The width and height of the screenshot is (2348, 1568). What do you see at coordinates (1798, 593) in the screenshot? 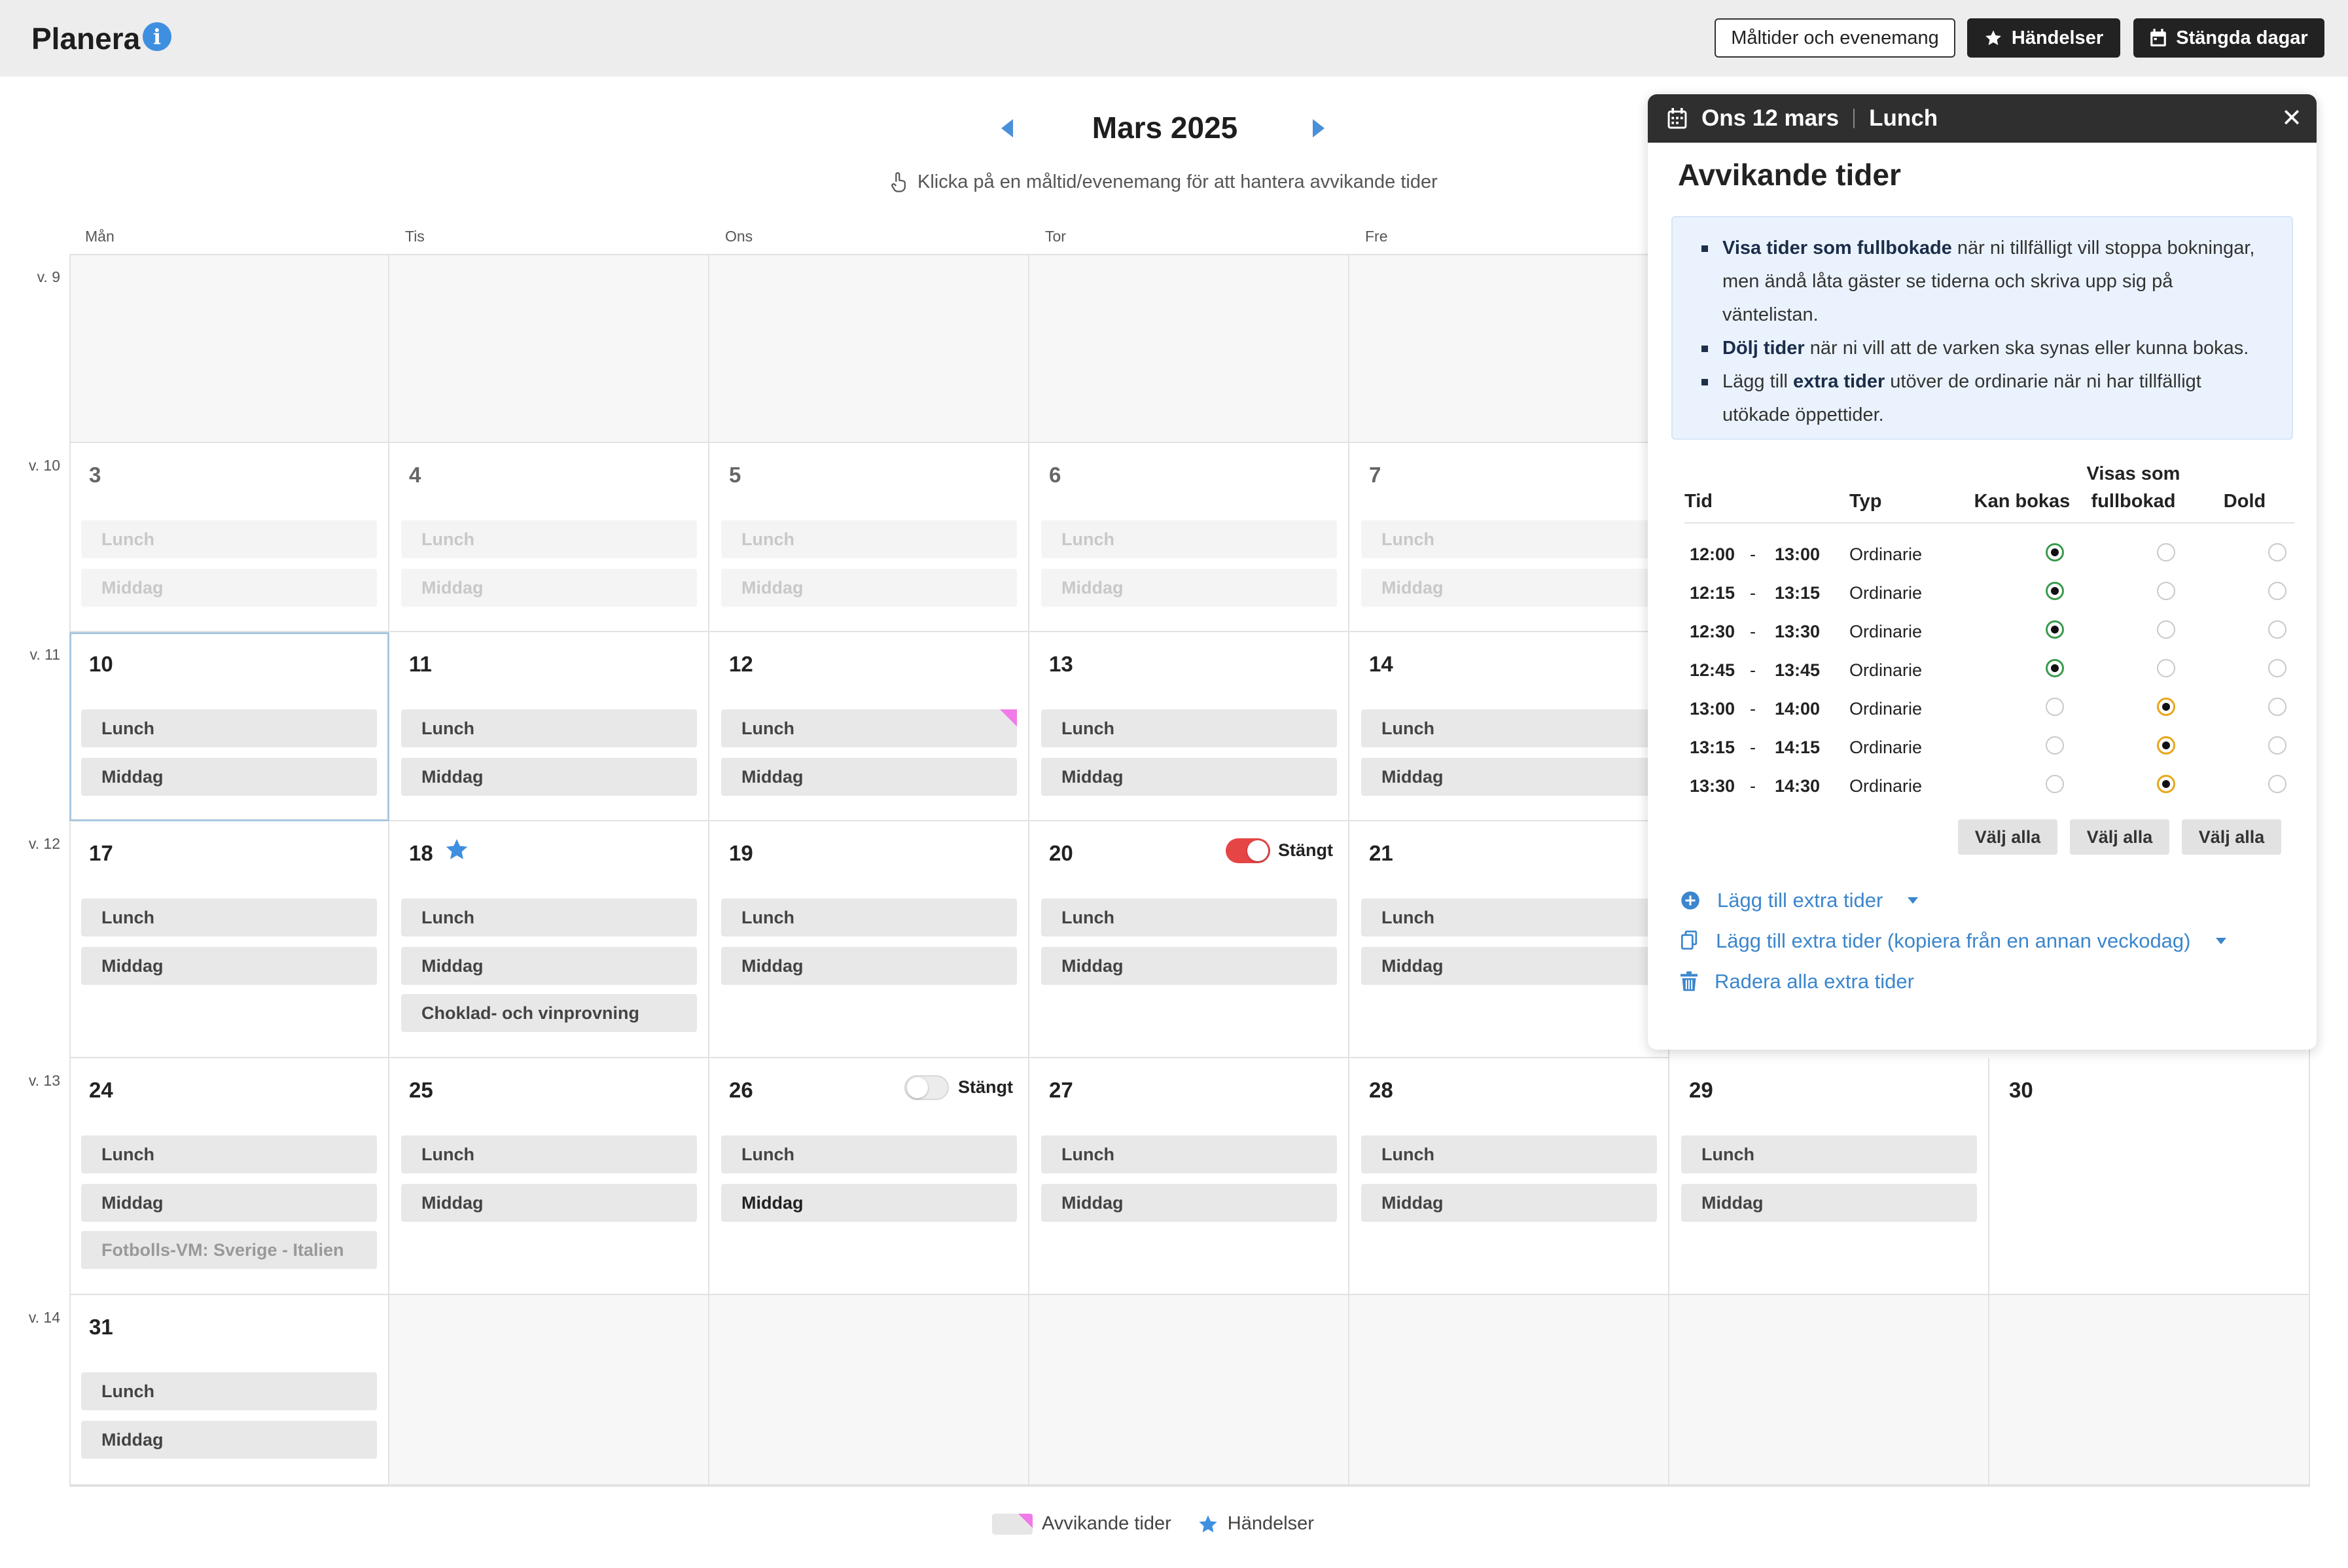
I see `end-time: 13:15` at bounding box center [1798, 593].